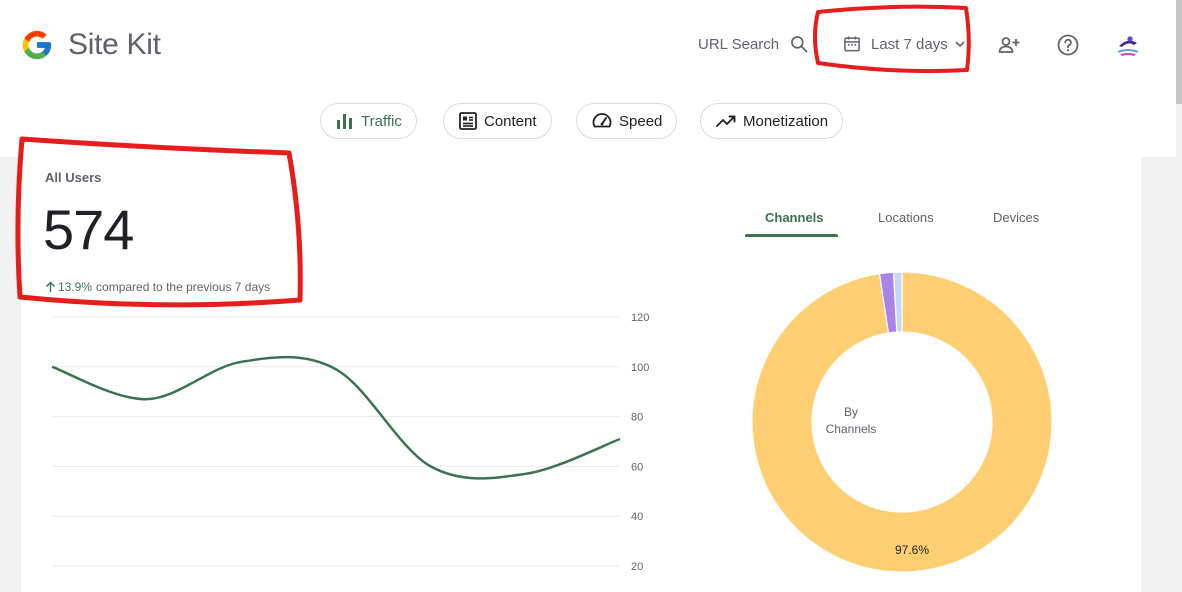 Image resolution: width=1182 pixels, height=592 pixels. I want to click on y-tick-label: 100, so click(640, 368).